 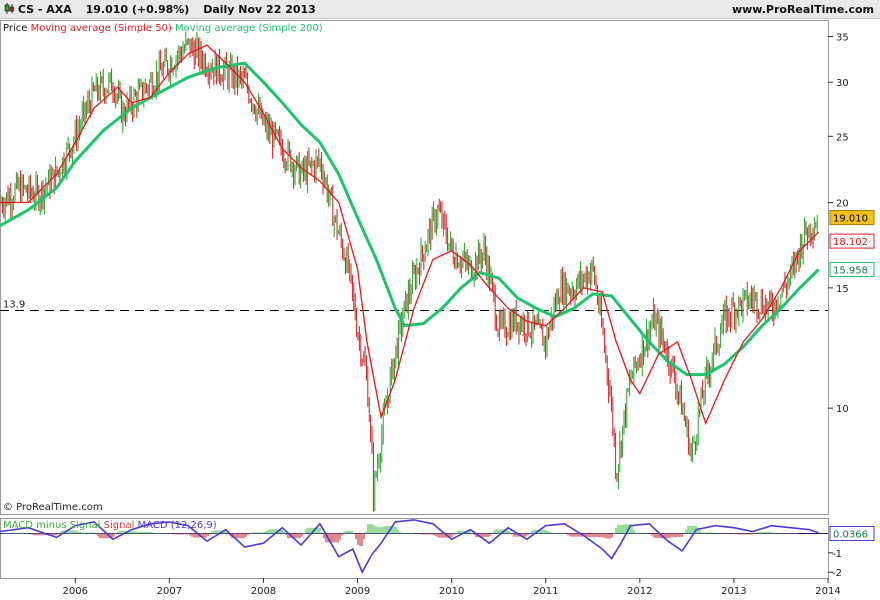 What do you see at coordinates (842, 204) in the screenshot?
I see `y-tick-label: 20` at bounding box center [842, 204].